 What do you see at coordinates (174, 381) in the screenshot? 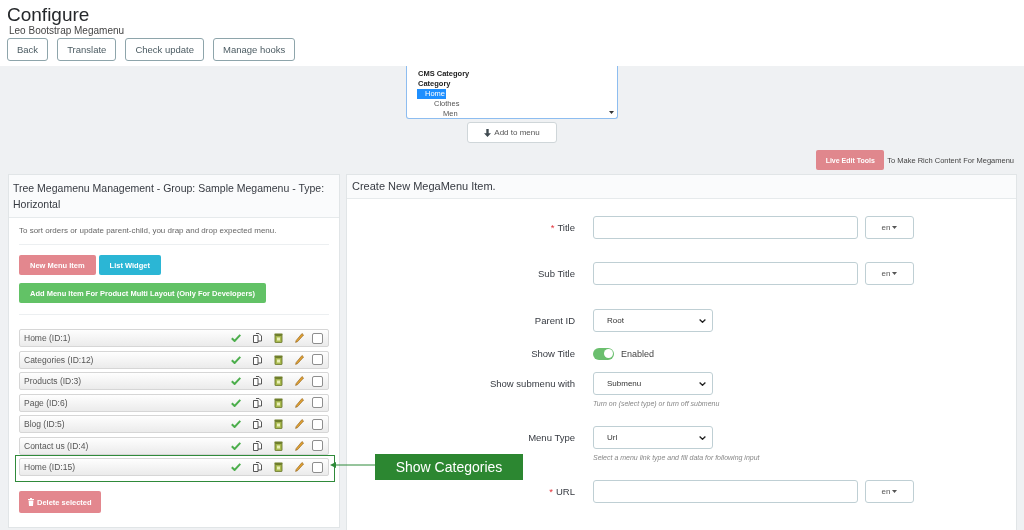
I see `menu-item-row: Products (ID:3)` at bounding box center [174, 381].